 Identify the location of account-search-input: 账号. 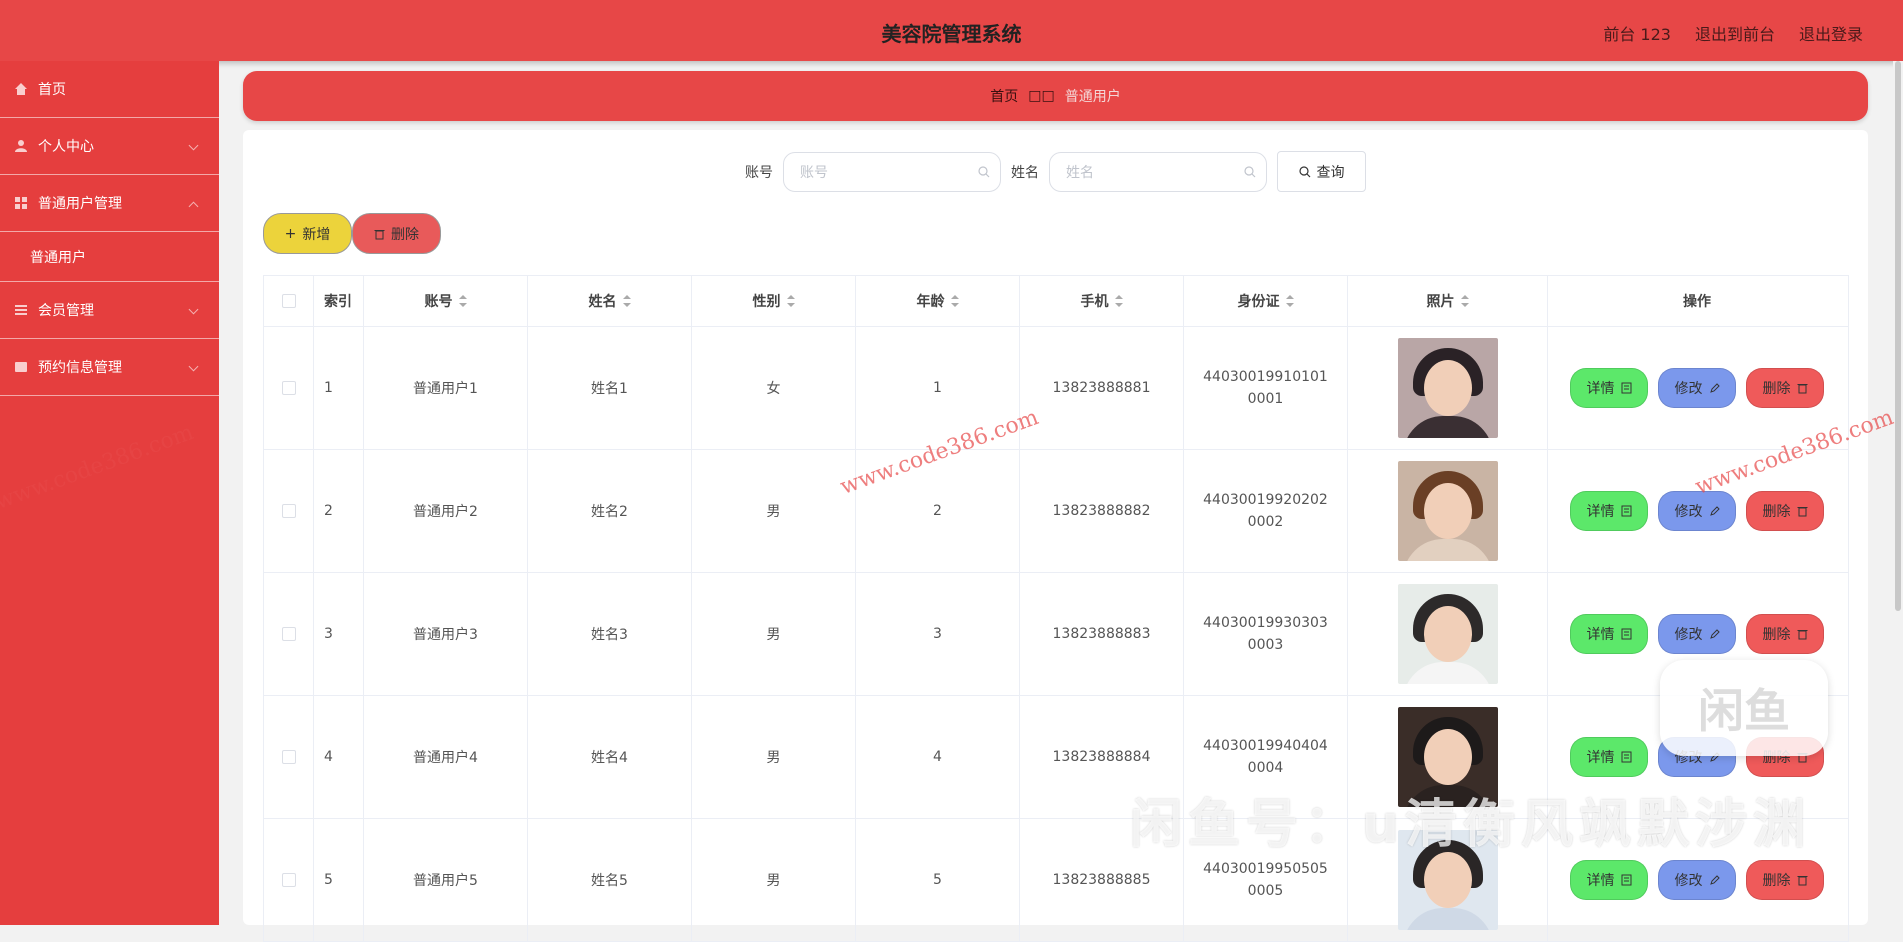
(892, 171).